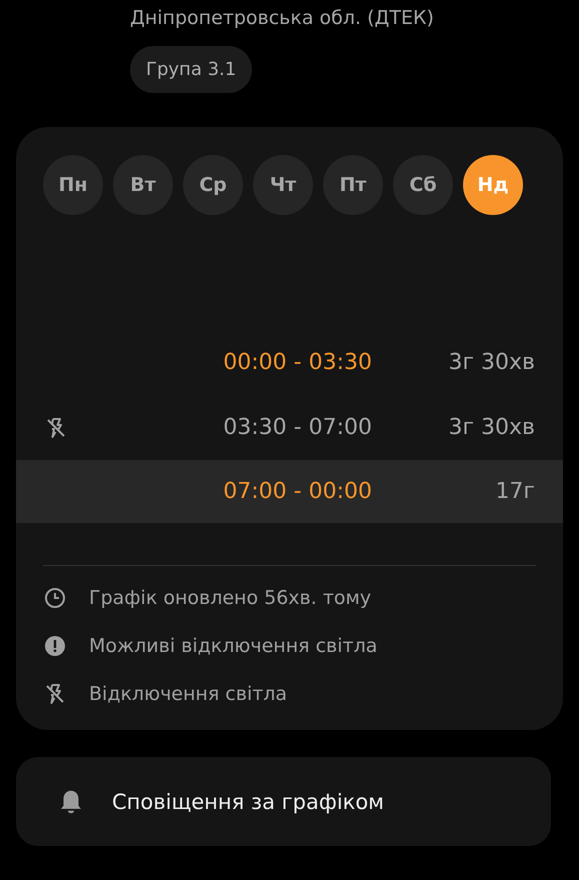  Describe the element at coordinates (282, 18) in the screenshot. I see `region-name: Дніпропетровська обл. (ДТЕК)` at that location.